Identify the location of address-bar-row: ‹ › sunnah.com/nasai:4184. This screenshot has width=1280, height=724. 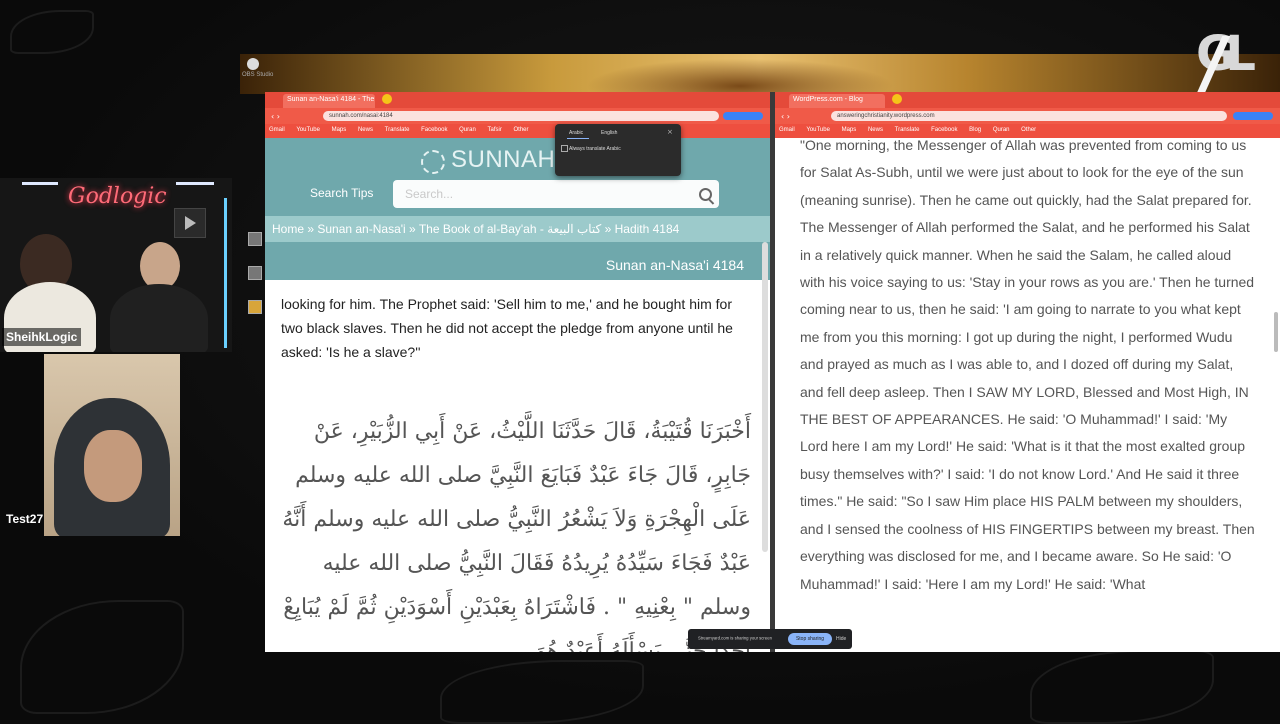
(517, 116).